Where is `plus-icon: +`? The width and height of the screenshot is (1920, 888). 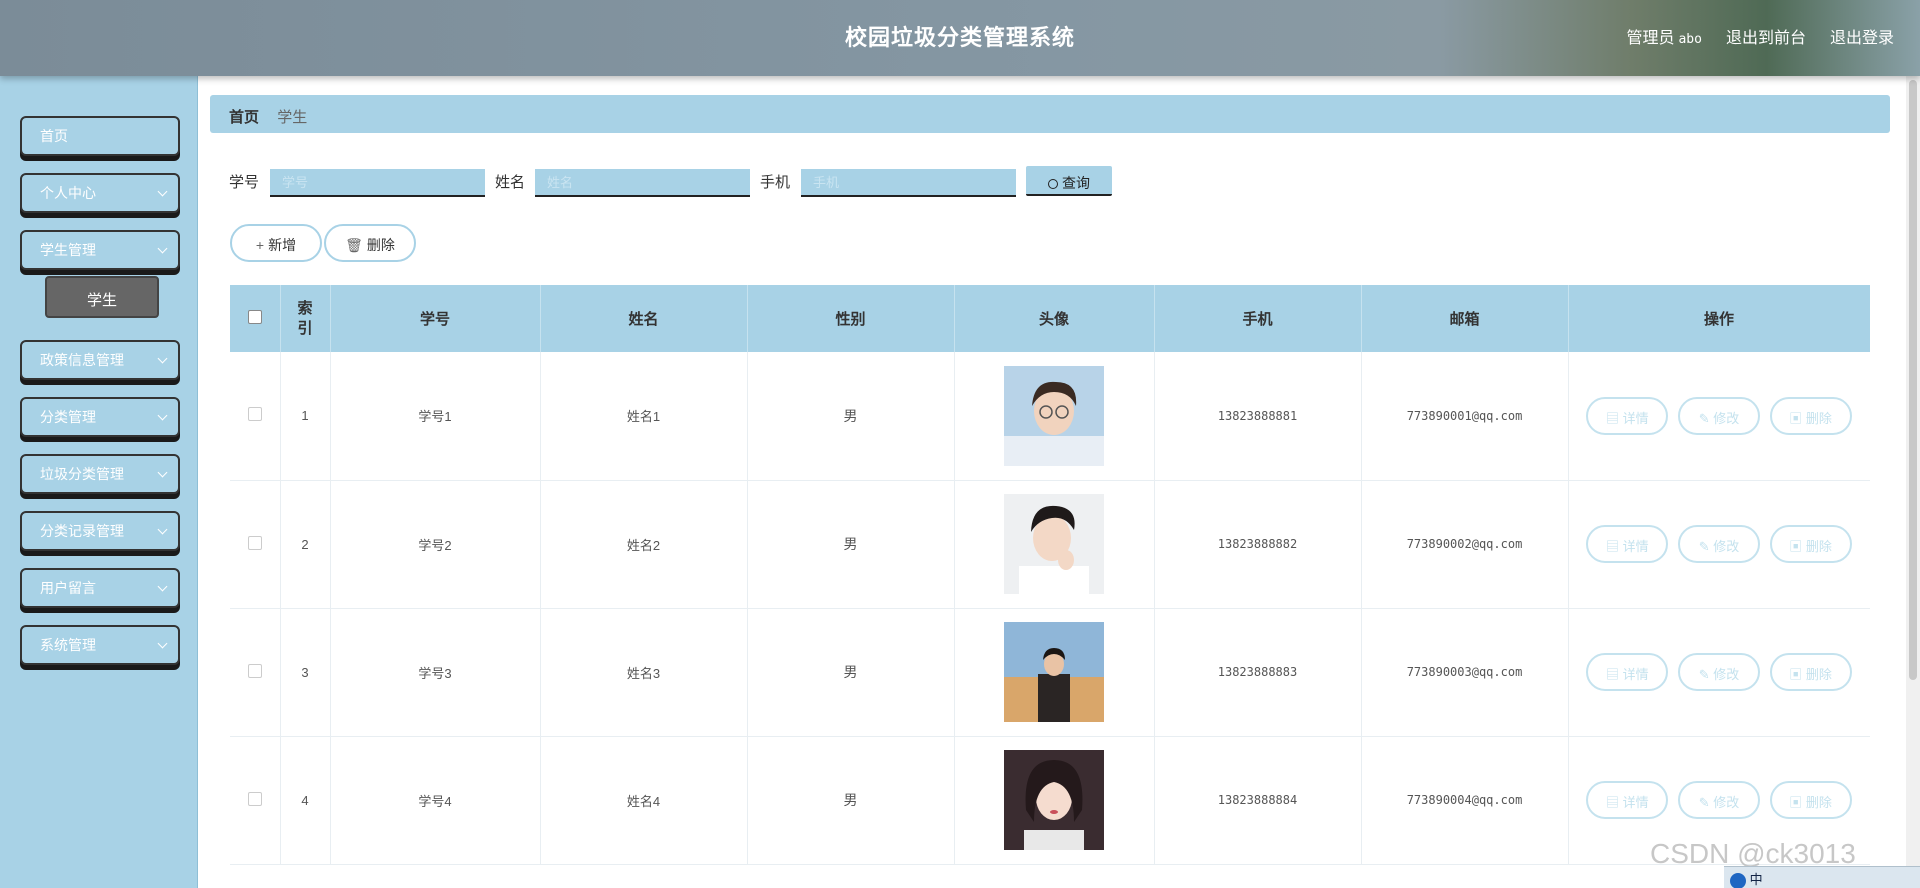 plus-icon: + is located at coordinates (260, 245).